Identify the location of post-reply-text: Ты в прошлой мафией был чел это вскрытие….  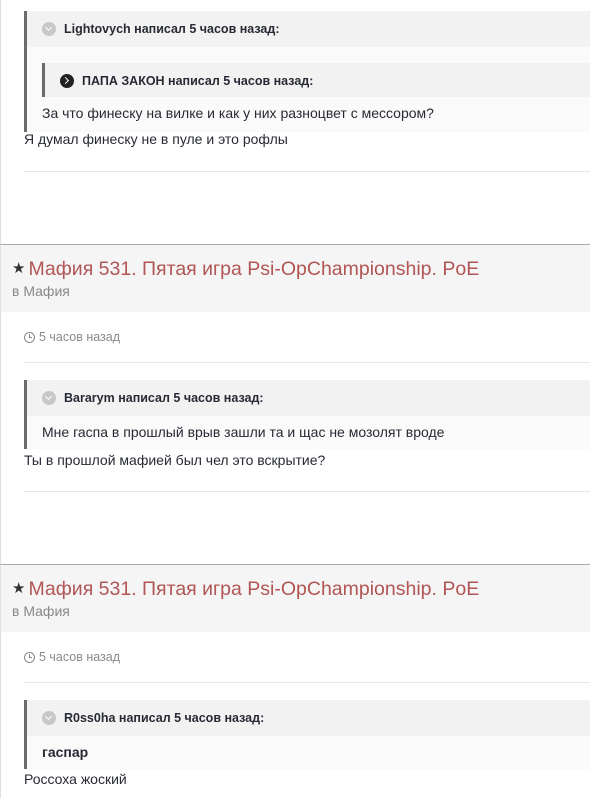
(175, 460).